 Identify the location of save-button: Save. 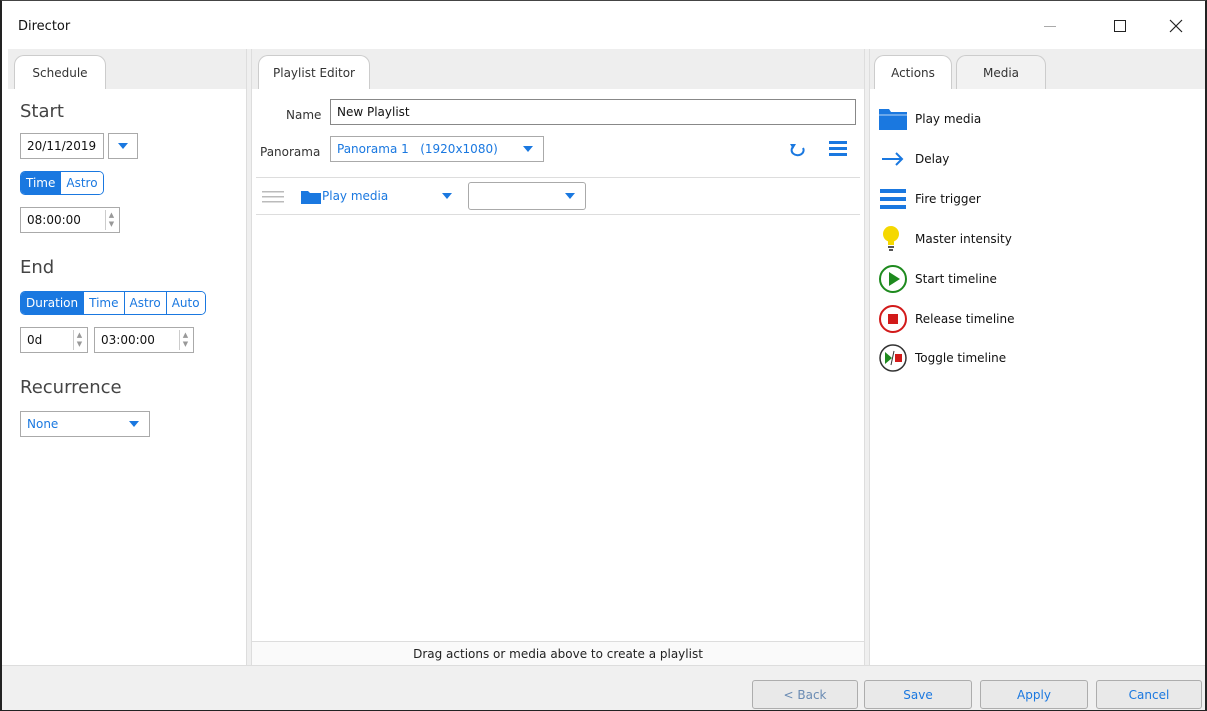
(918, 694).